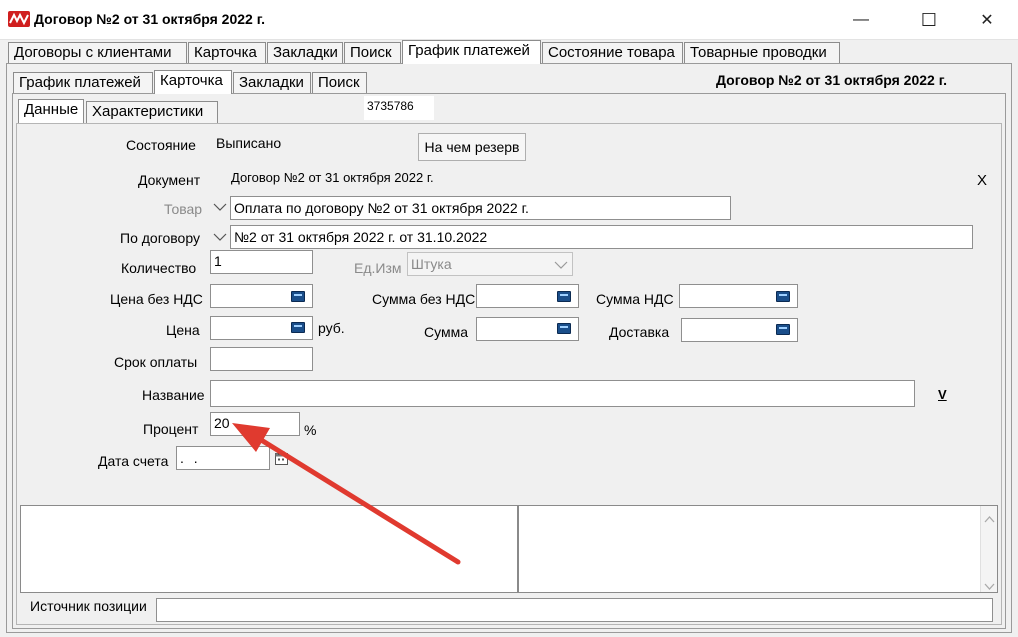 The width and height of the screenshot is (1018, 637). I want to click on tab-goods-postings: Товарные проводки, so click(762, 53).